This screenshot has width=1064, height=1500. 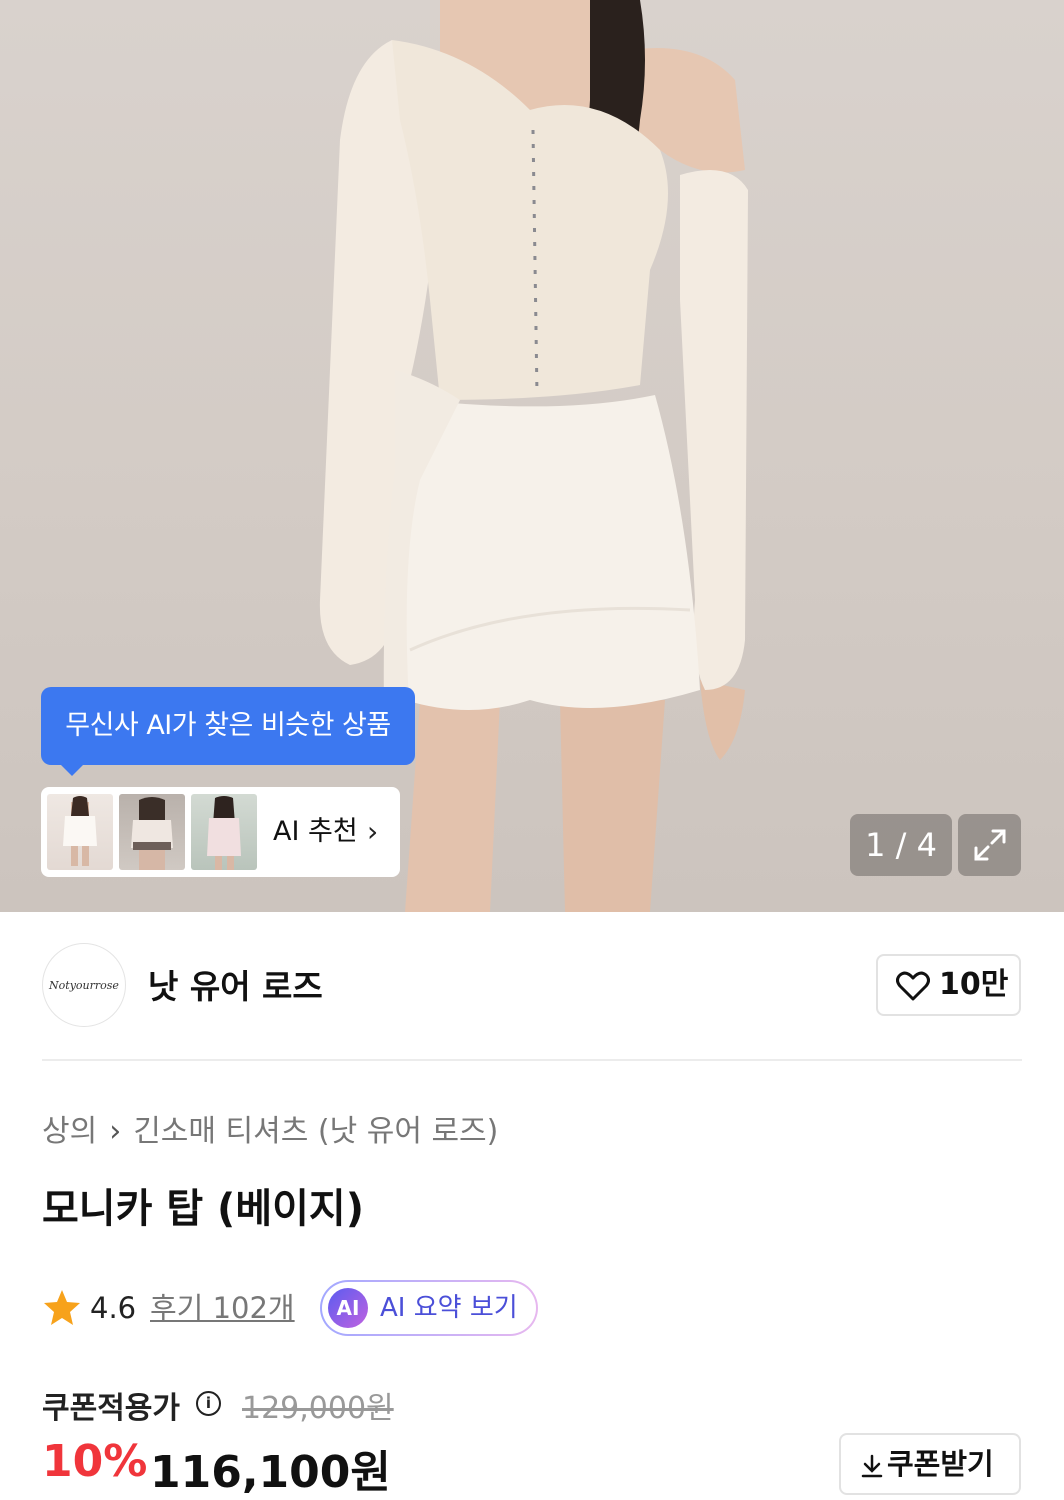 I want to click on rating-row: 4.6 후기 102개 AI AI 요약 보기, so click(x=342, y=1308).